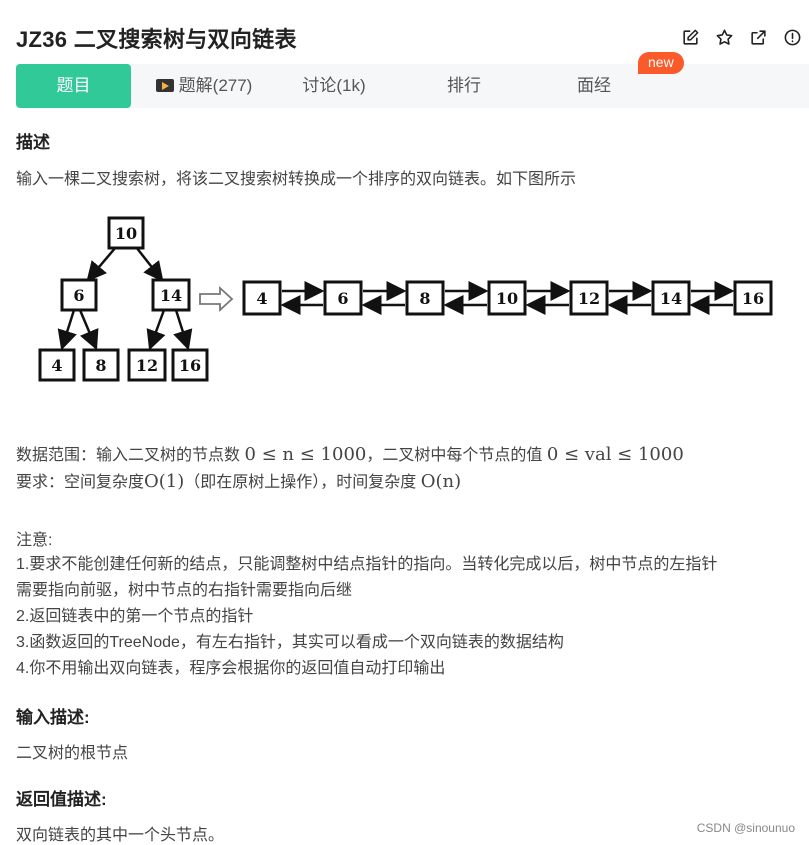 Image resolution: width=809 pixels, height=845 pixels. I want to click on header-actions, so click(741, 37).